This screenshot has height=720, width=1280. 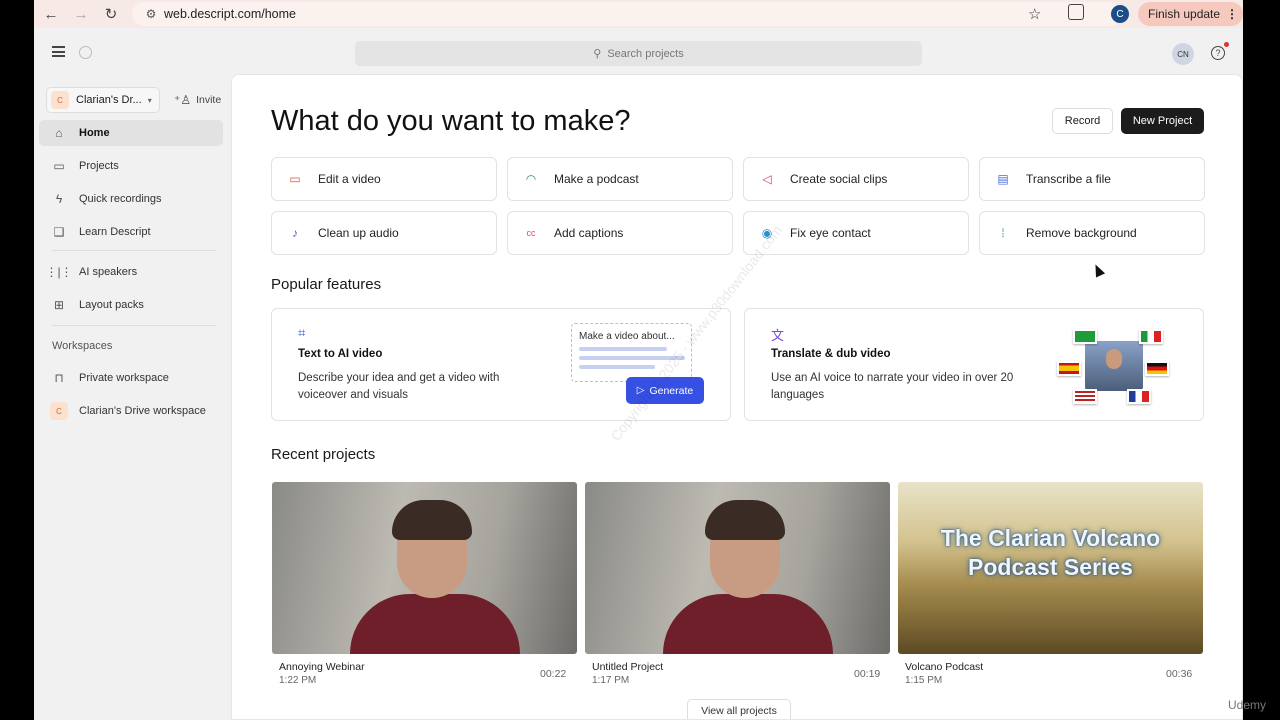 I want to click on search-input: ⚲ Search projects, so click(x=638, y=53).